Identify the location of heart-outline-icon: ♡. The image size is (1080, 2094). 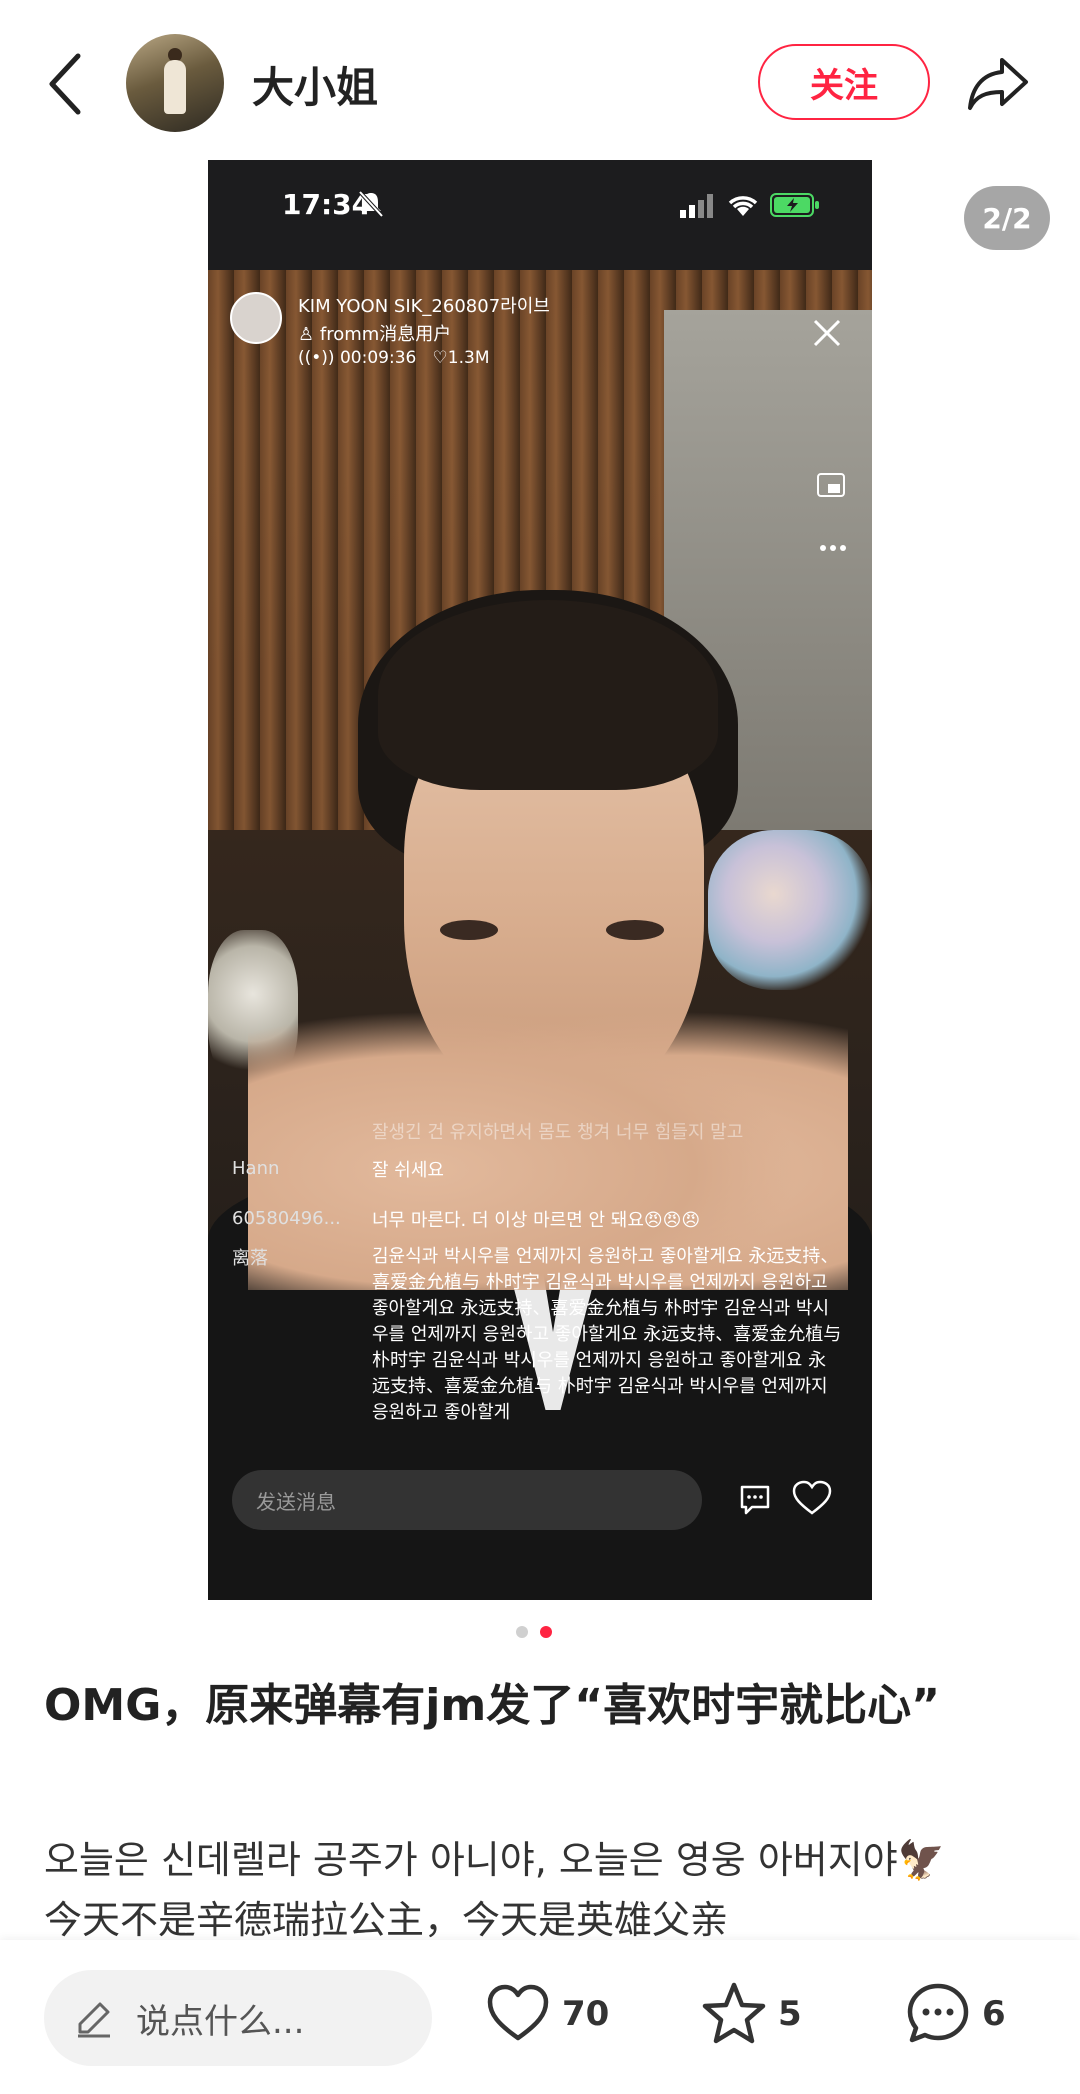
(440, 358).